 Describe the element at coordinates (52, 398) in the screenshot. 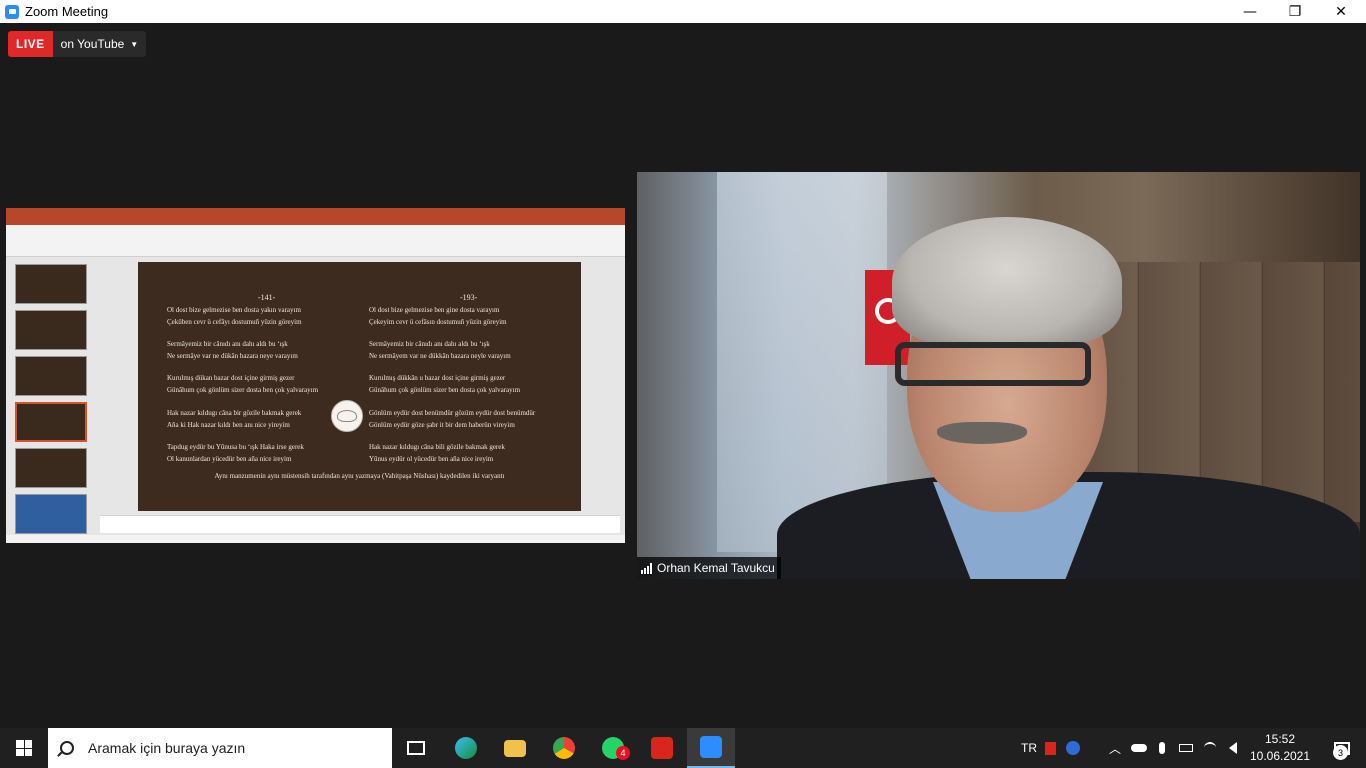

I see `slide-thumbnails` at that location.